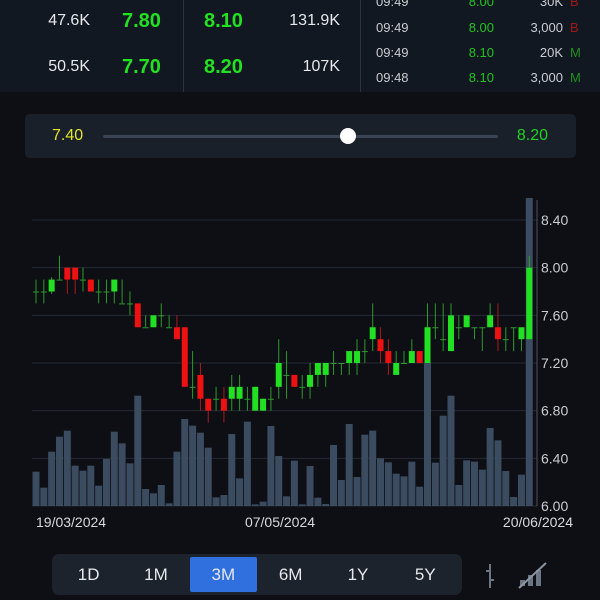  I want to click on range-low-label: 7.40, so click(68, 135).